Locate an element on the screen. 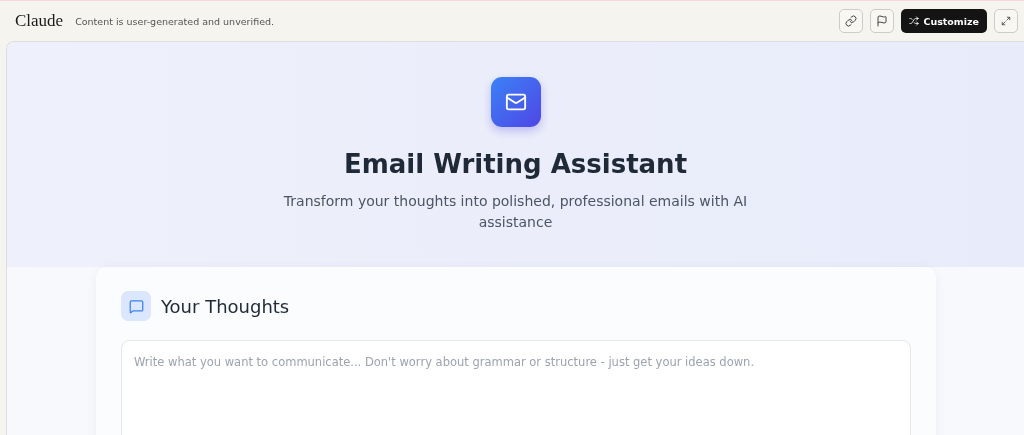  mail-icon is located at coordinates (515, 102).